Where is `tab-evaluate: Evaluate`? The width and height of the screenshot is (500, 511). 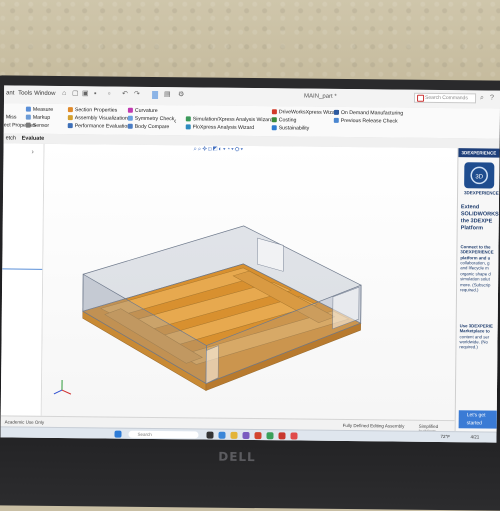
tab-evaluate: Evaluate is located at coordinates (33, 139).